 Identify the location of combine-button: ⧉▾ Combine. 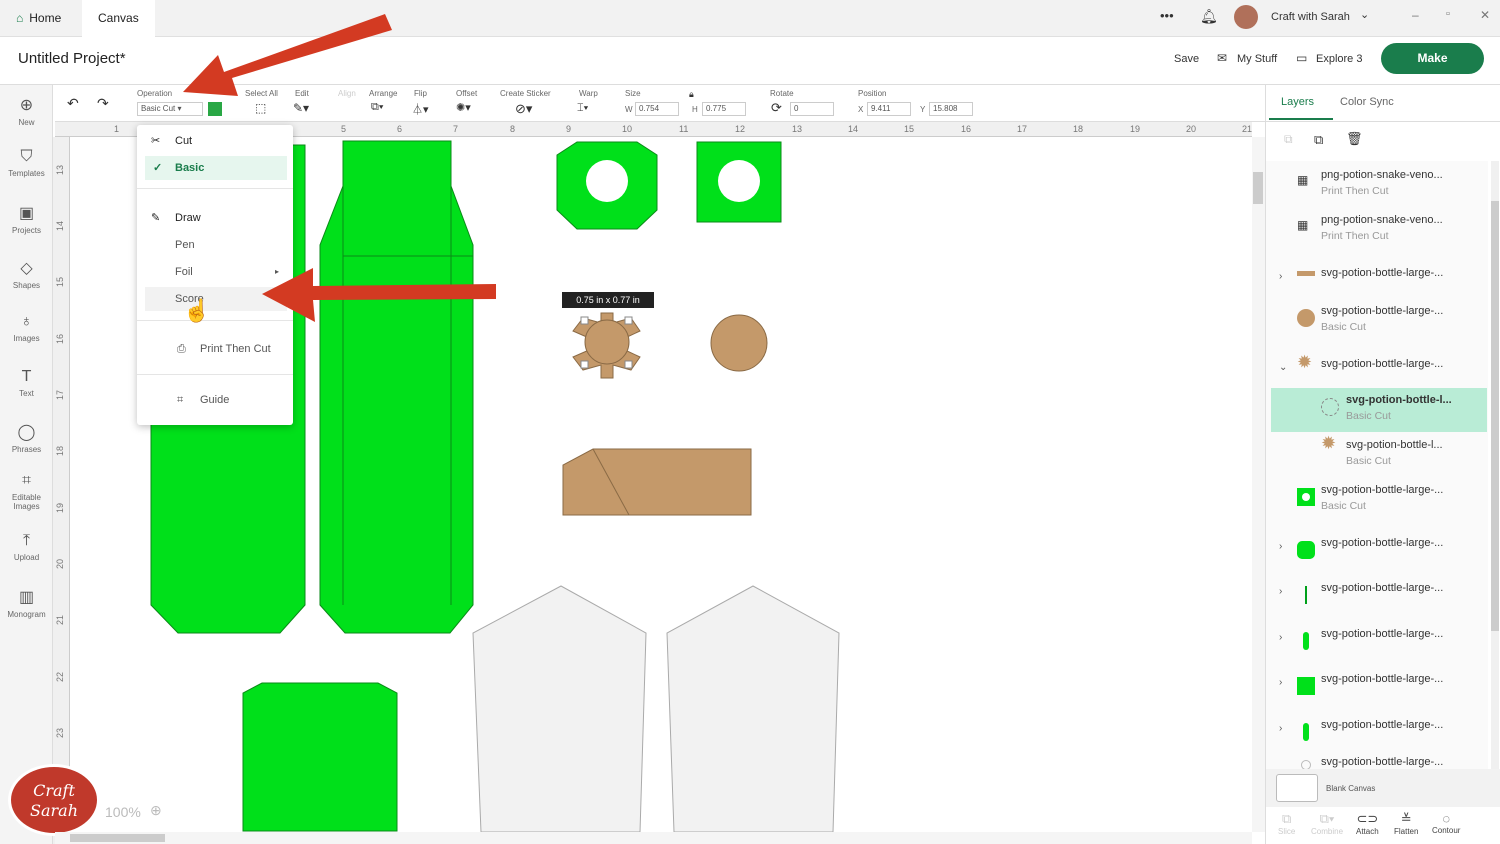
(1327, 823).